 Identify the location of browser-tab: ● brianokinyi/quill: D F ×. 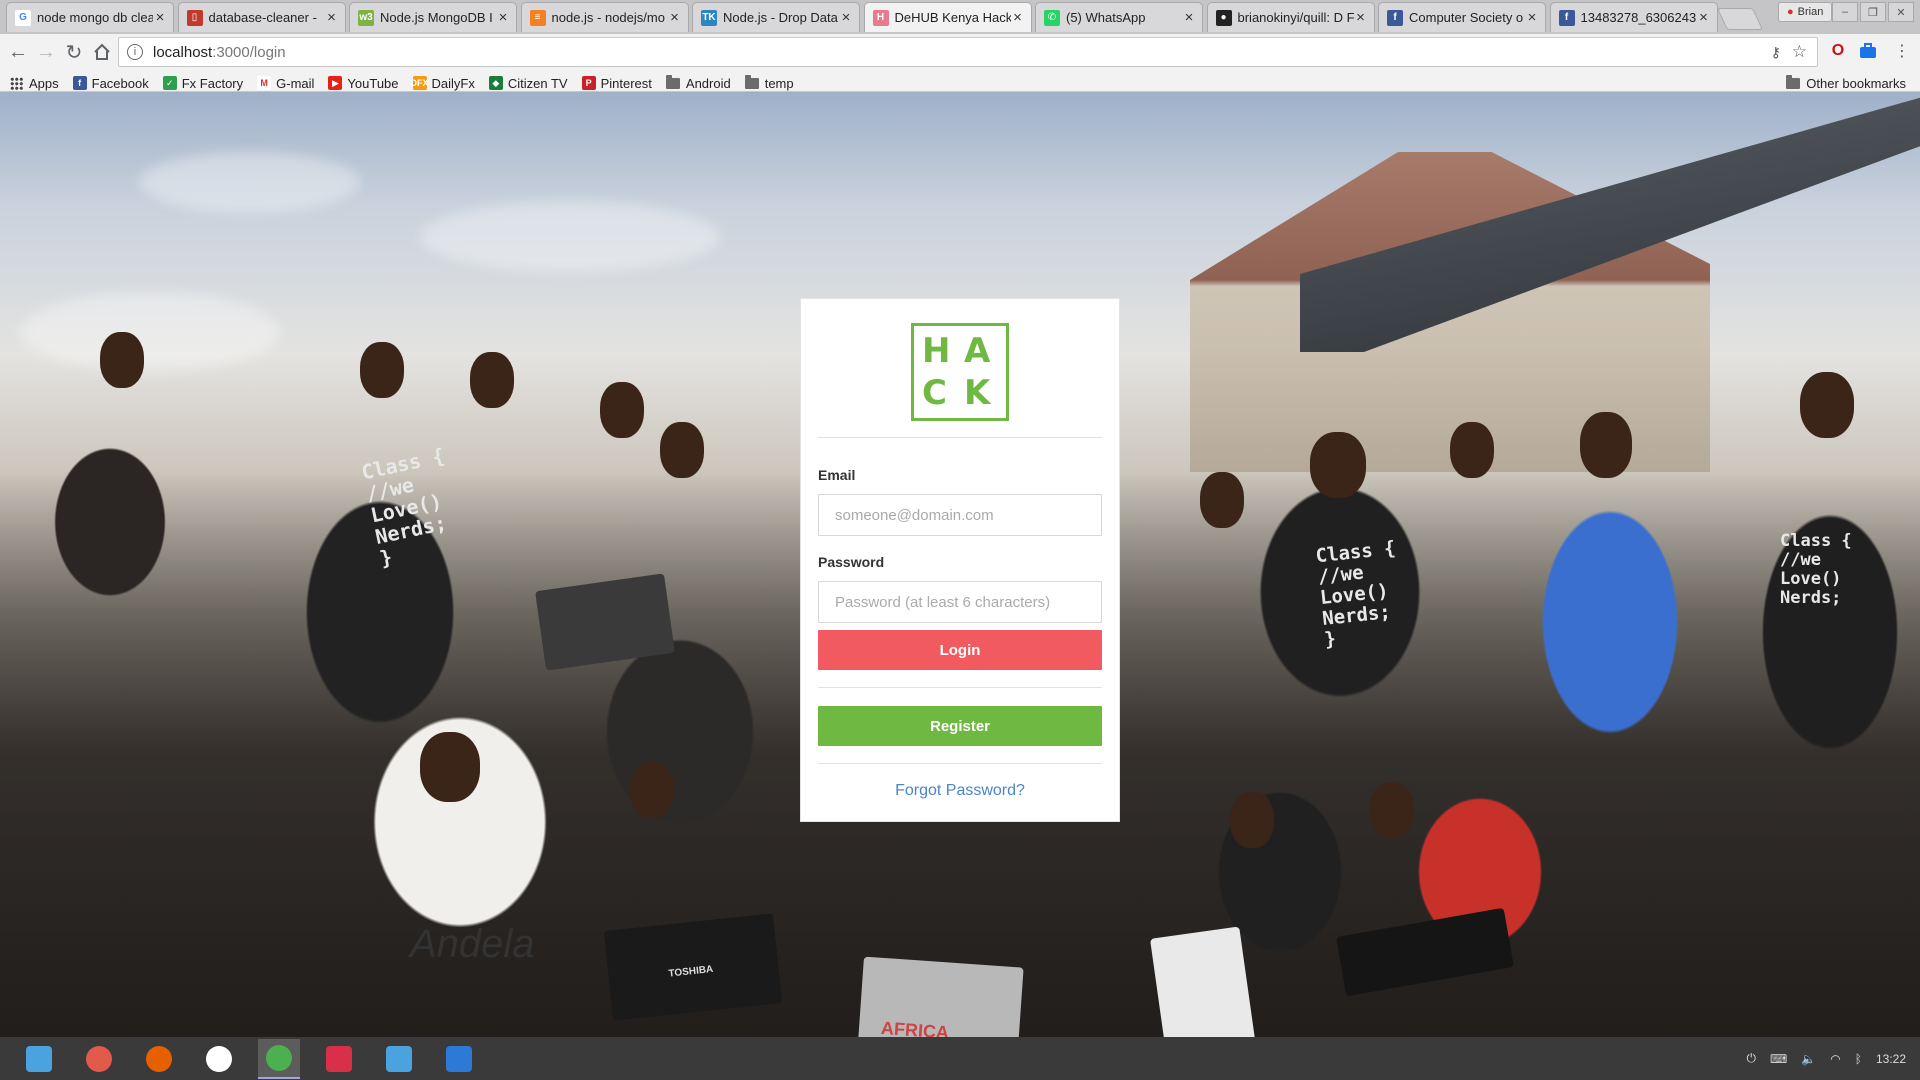
(1290, 17).